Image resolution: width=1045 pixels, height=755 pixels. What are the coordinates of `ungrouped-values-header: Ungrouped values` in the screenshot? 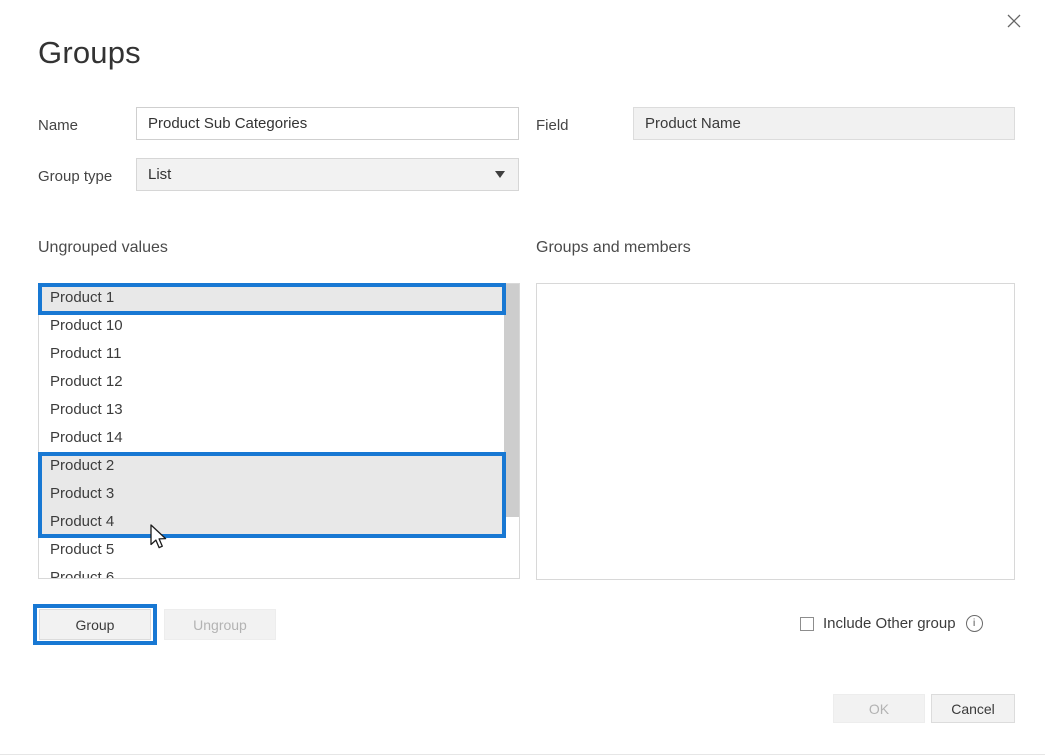 It's located at (103, 247).